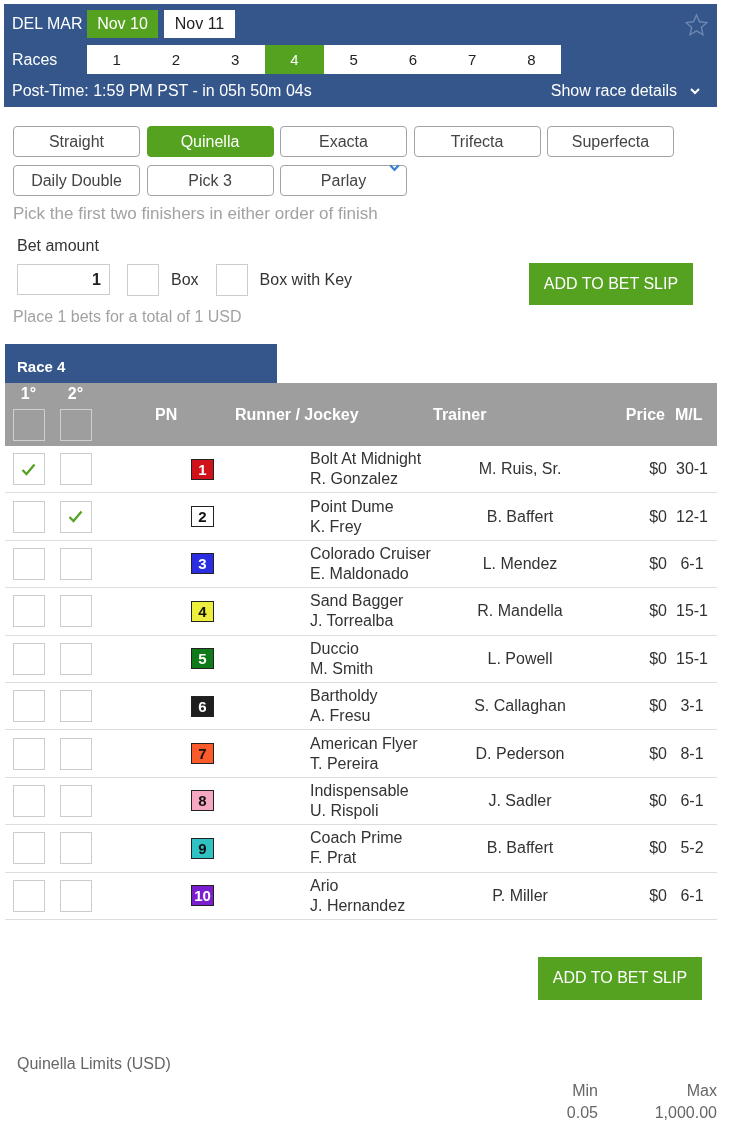 This screenshot has width=740, height=1135. I want to click on bet-type-button: Daily Double, so click(76, 180).